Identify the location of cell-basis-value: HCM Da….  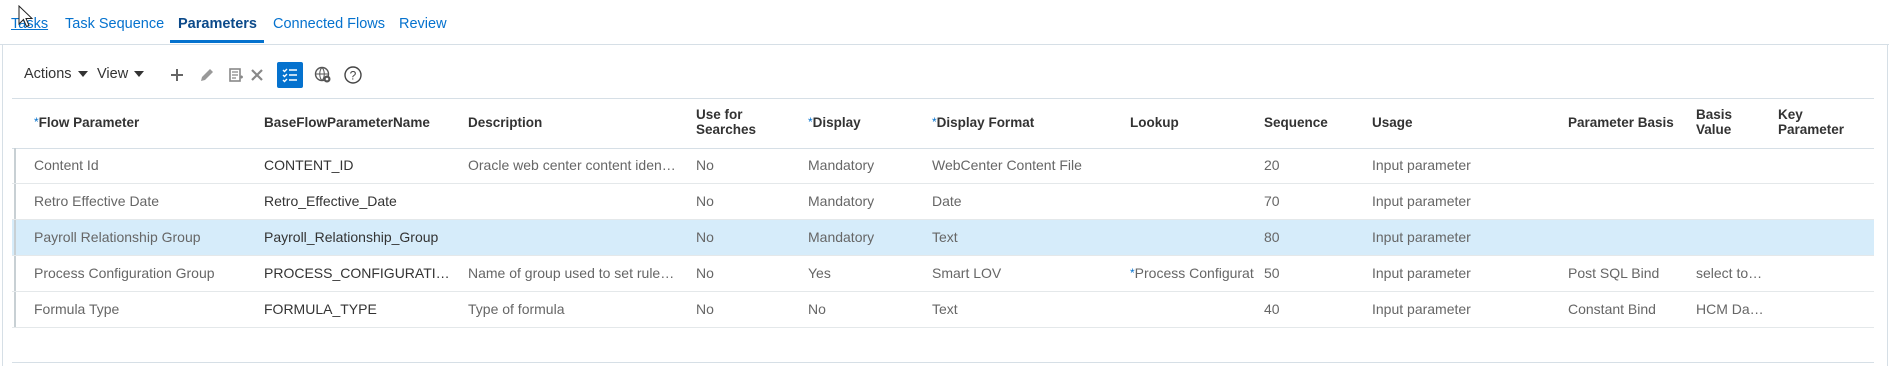
(1732, 309).